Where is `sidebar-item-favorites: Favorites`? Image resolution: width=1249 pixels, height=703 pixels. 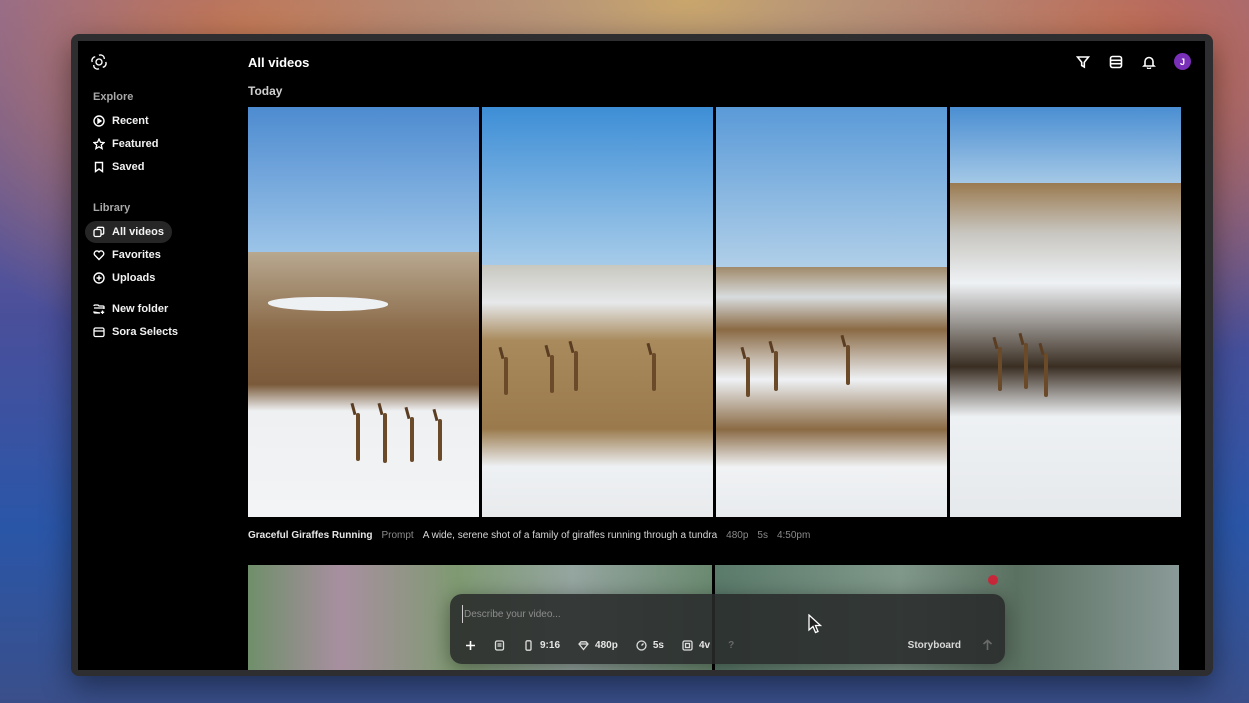
sidebar-item-favorites: Favorites is located at coordinates (127, 255).